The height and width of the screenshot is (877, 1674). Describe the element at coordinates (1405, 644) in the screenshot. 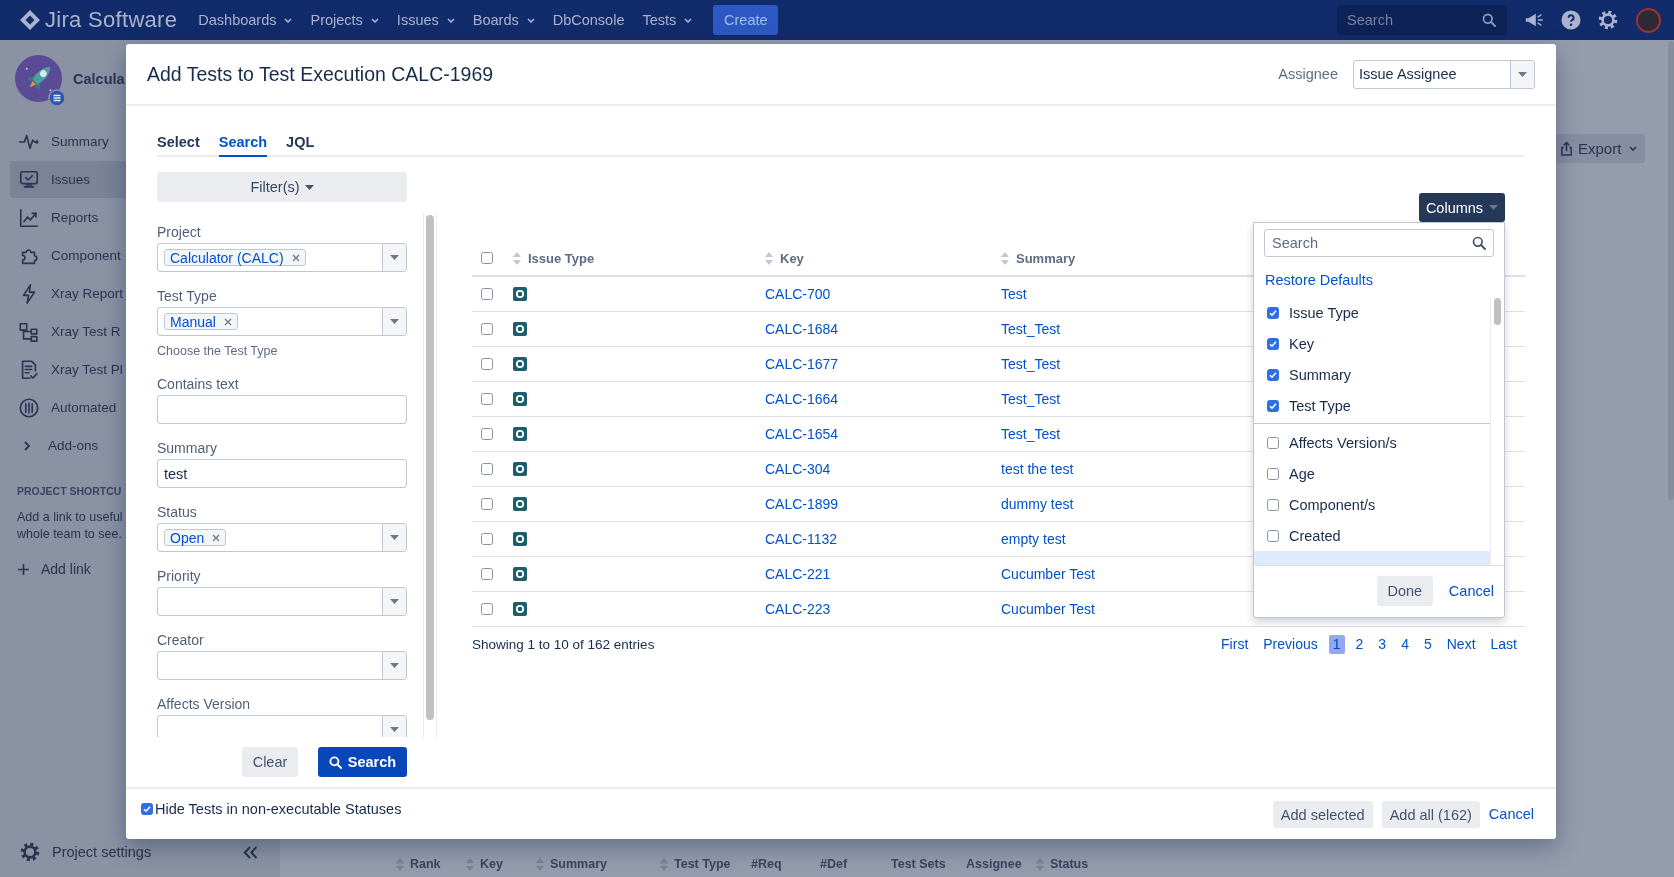

I see `pagination-link: 4` at that location.